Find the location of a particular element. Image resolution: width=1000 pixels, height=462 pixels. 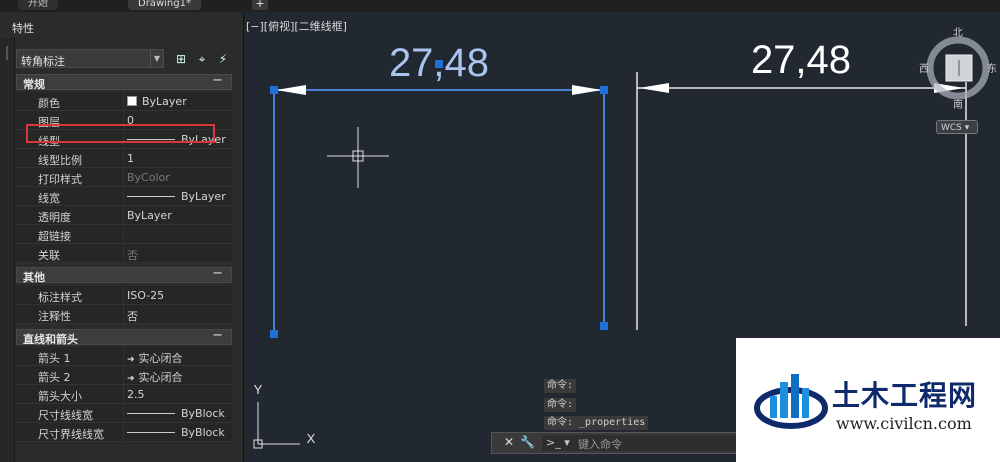

wrench-icon: 🔧 is located at coordinates (527, 442).